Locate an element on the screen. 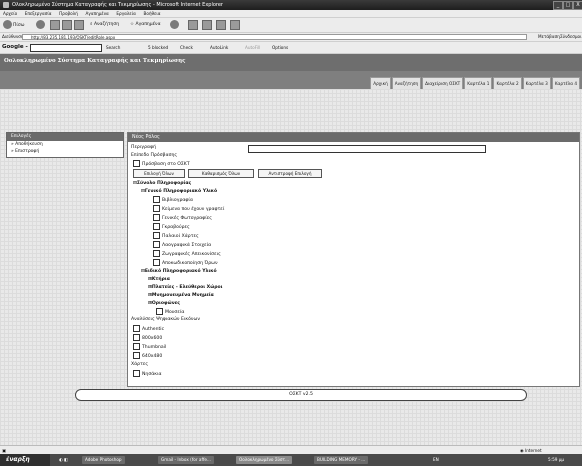 This screenshot has width=582, height=466. tree-leaf-text: Γκραβούρες is located at coordinates (176, 227).